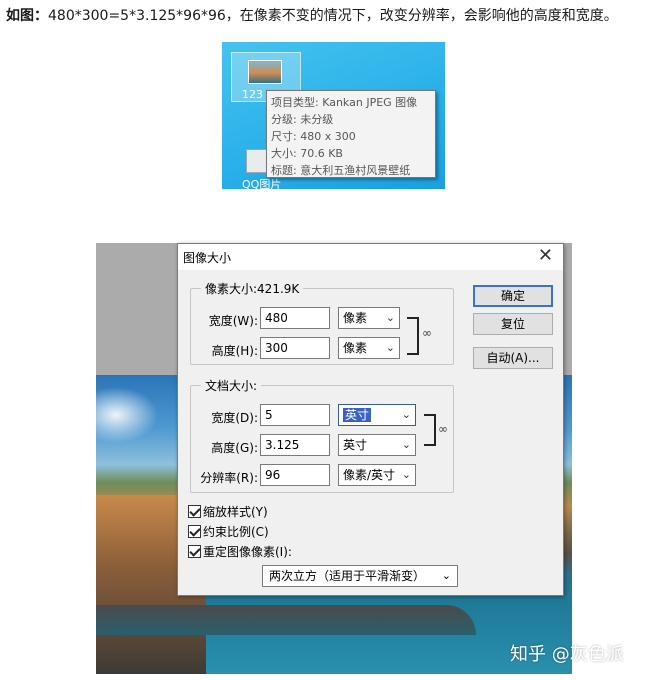 The image size is (651, 680). I want to click on resolution-unit-select: 像素/英寸 ⌄, so click(377, 475).